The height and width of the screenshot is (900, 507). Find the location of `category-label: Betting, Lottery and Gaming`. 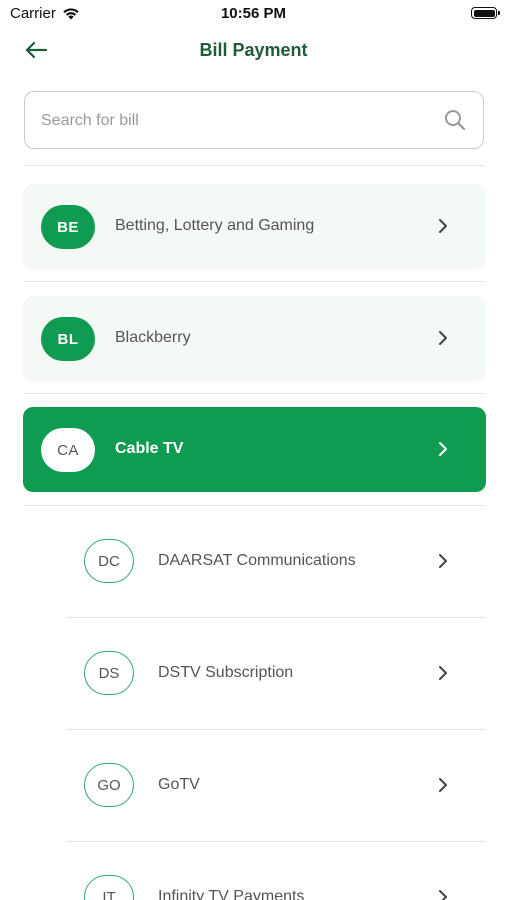

category-label: Betting, Lottery and Gaming is located at coordinates (215, 225).